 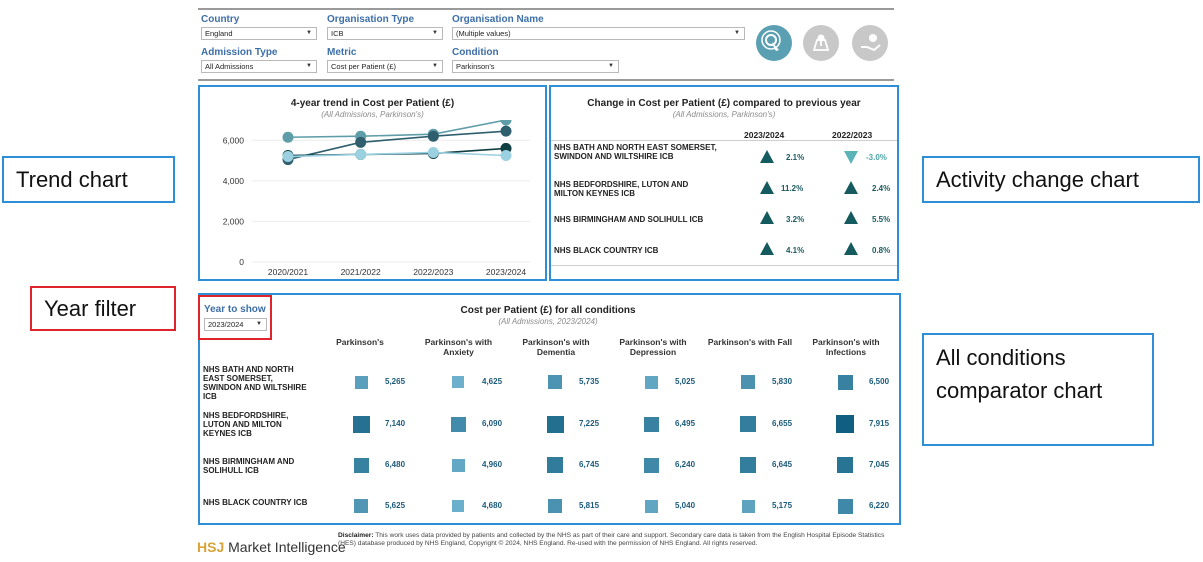 What do you see at coordinates (556, 347) in the screenshot?
I see `col-dementia: Parkinson's with Dementia` at bounding box center [556, 347].